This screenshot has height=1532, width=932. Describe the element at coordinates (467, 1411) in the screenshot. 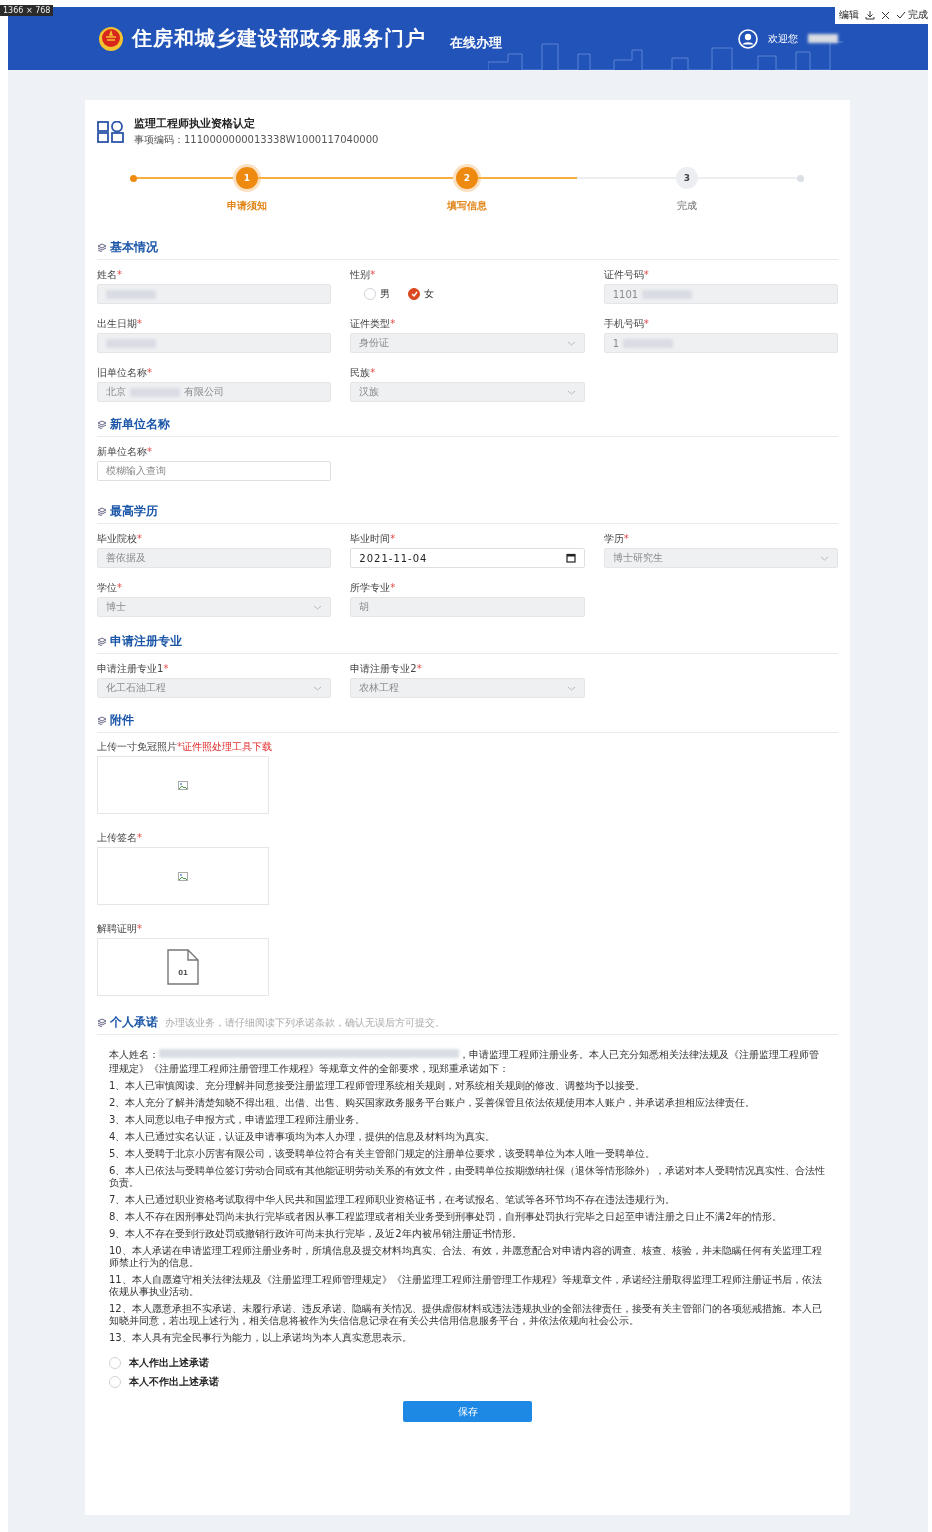

I see `save-button: 保存` at that location.